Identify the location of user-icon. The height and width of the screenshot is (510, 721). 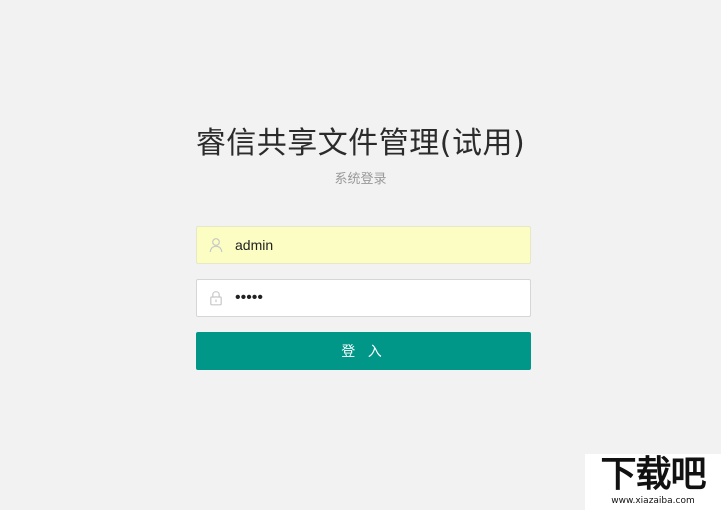
(216, 245).